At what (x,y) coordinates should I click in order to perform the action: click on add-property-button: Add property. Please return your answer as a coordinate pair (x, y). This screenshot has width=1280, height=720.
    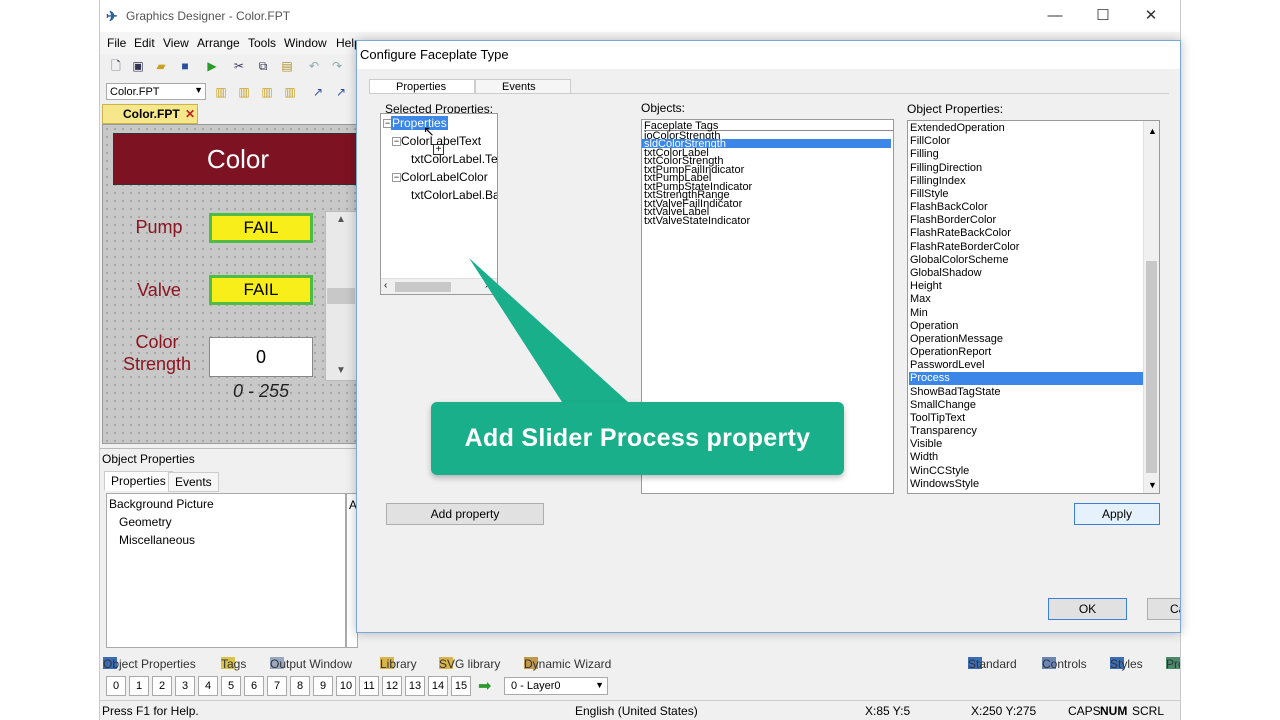
    Looking at the image, I should click on (465, 514).